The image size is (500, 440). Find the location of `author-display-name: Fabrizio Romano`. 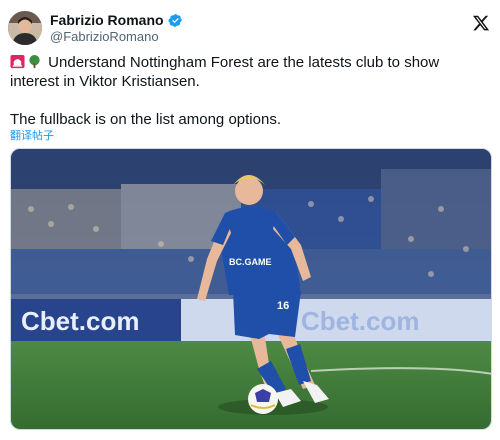

author-display-name: Fabrizio Romano is located at coordinates (107, 20).